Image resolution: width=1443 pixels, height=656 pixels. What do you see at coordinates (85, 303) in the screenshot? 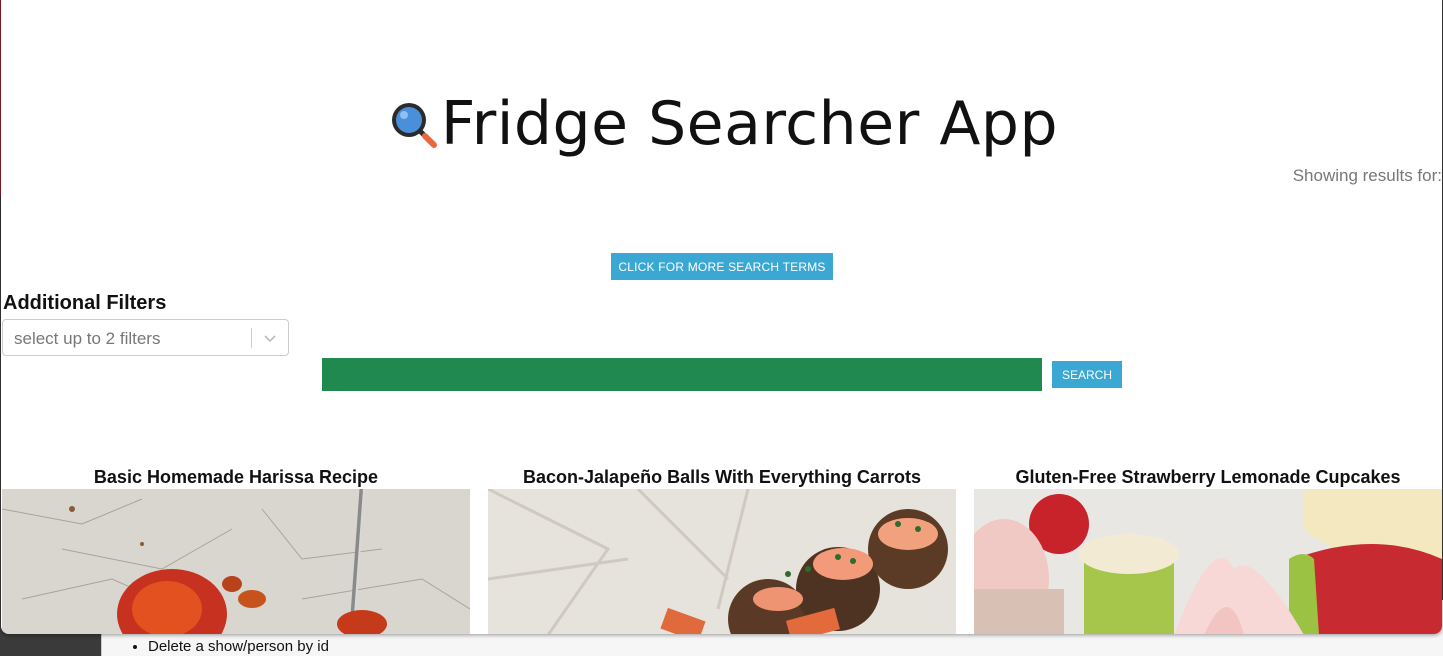
I see `additional-filters-heading: Additional Filters` at bounding box center [85, 303].